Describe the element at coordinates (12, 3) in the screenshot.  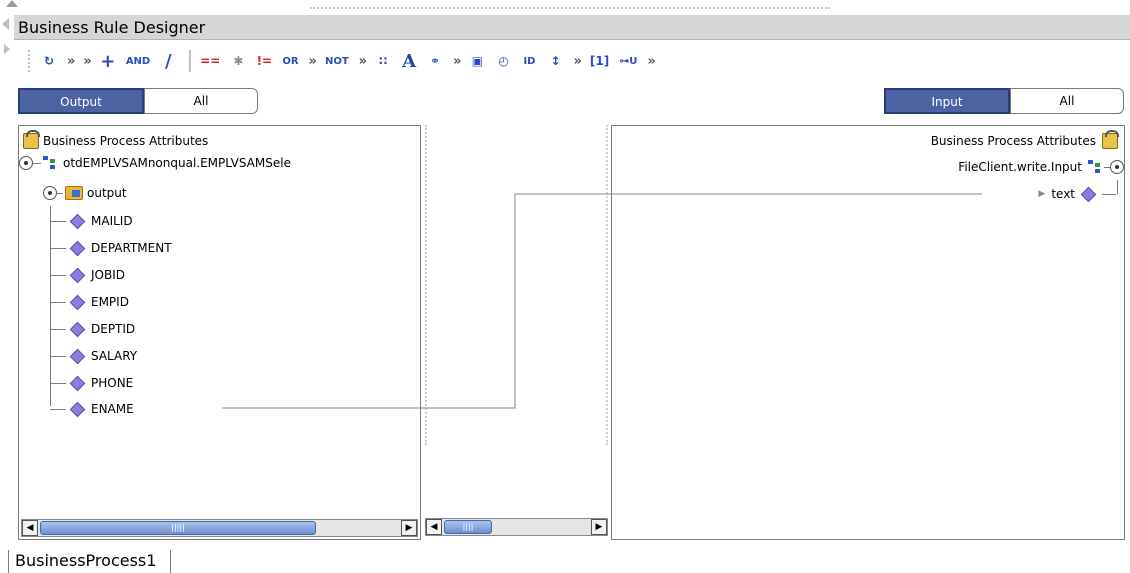
I see `collapse-up-icon` at that location.